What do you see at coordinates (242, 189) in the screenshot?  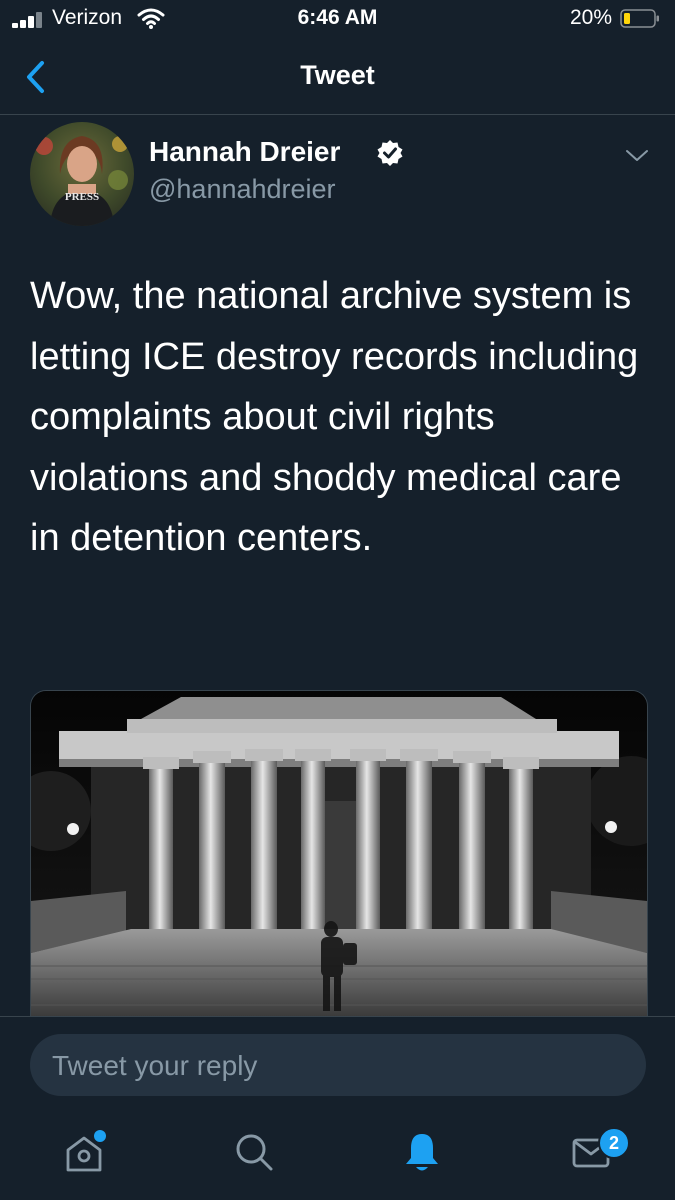 I see `author-handle: @hannahdreier` at bounding box center [242, 189].